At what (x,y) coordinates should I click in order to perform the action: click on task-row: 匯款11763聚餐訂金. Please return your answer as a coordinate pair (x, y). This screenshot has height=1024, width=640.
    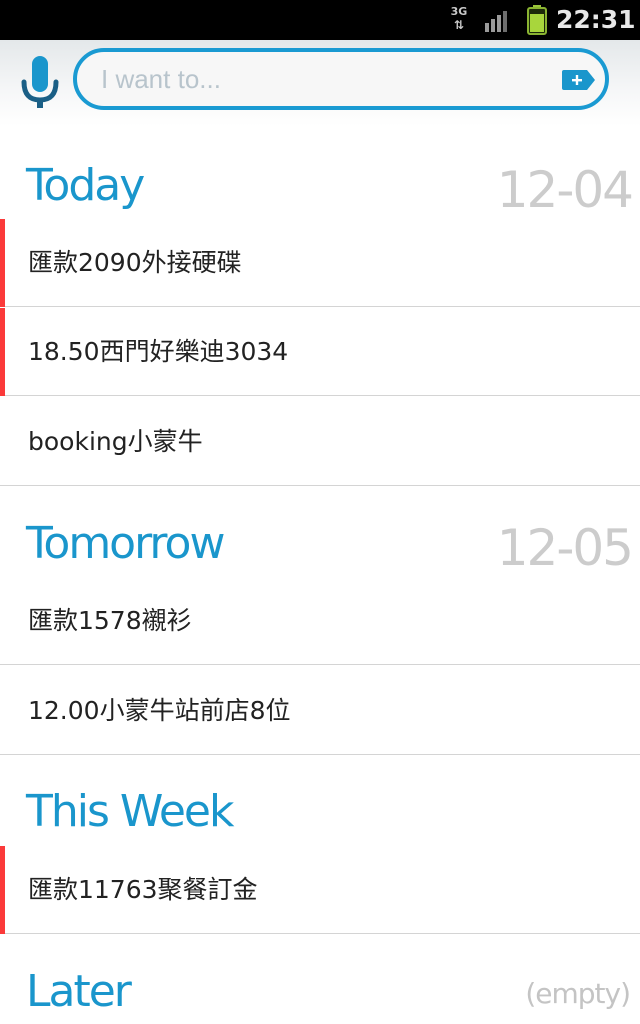
    Looking at the image, I should click on (320, 890).